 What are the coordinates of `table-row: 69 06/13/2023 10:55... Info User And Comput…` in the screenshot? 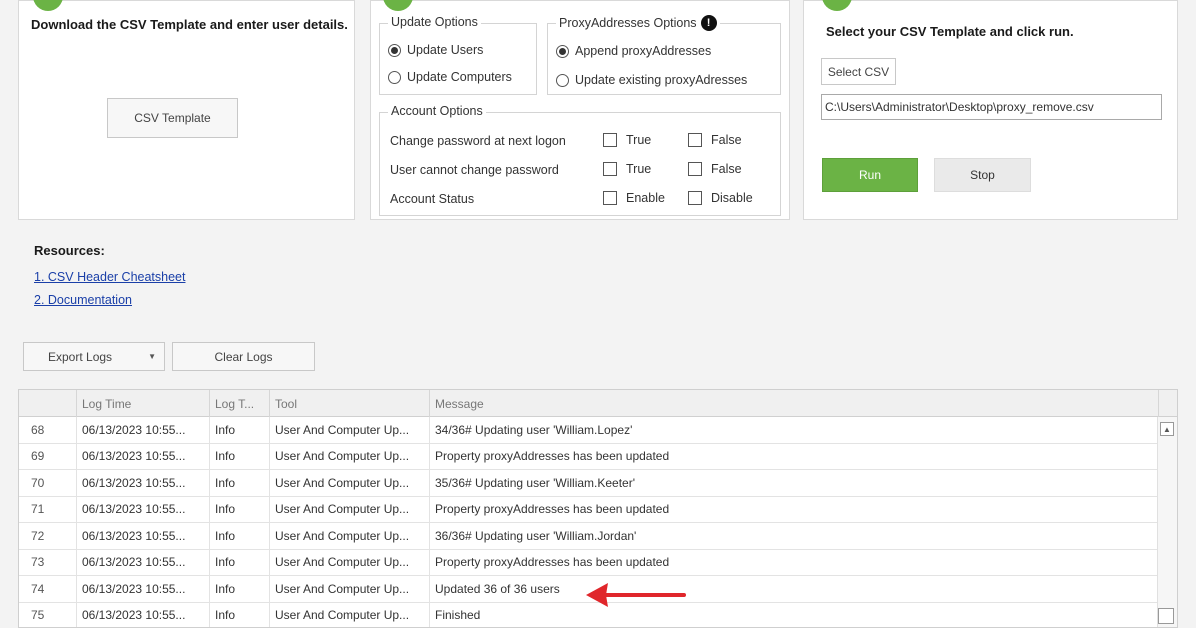 It's located at (589, 456).